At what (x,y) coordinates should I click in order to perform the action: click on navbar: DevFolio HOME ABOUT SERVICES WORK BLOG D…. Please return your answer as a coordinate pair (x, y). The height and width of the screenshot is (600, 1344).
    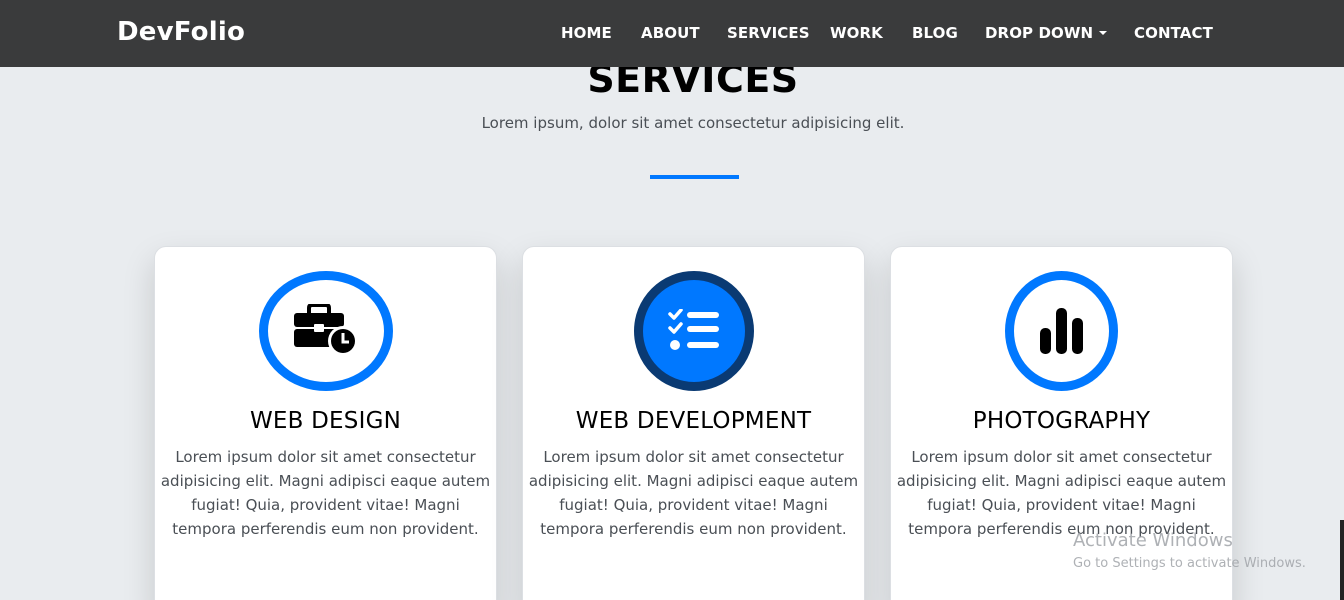
    Looking at the image, I should click on (672, 33).